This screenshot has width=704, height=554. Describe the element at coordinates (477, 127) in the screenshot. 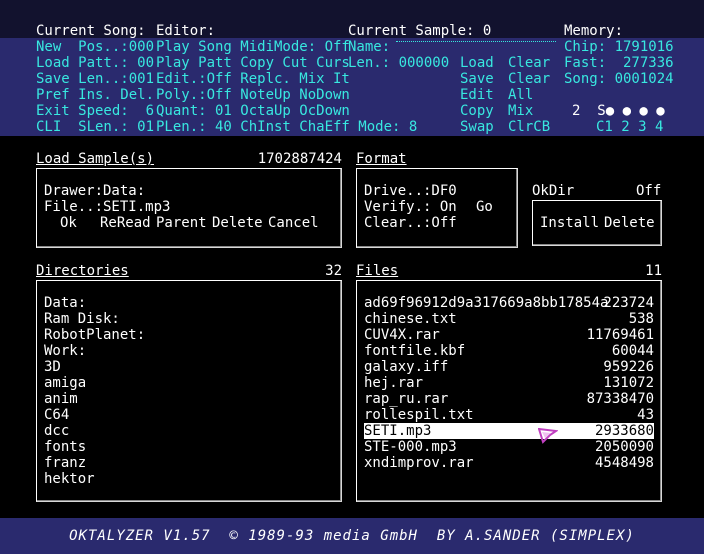

I see `sample-action-line: Swap` at that location.